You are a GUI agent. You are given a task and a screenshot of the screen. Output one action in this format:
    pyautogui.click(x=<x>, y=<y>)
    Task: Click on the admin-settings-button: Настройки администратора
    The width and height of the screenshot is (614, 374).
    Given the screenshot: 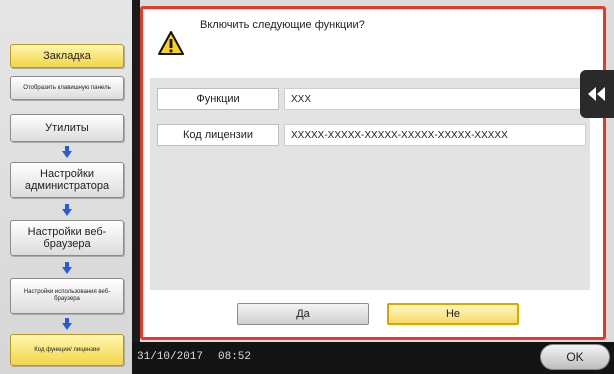 What is the action you would take?
    pyautogui.click(x=67, y=180)
    